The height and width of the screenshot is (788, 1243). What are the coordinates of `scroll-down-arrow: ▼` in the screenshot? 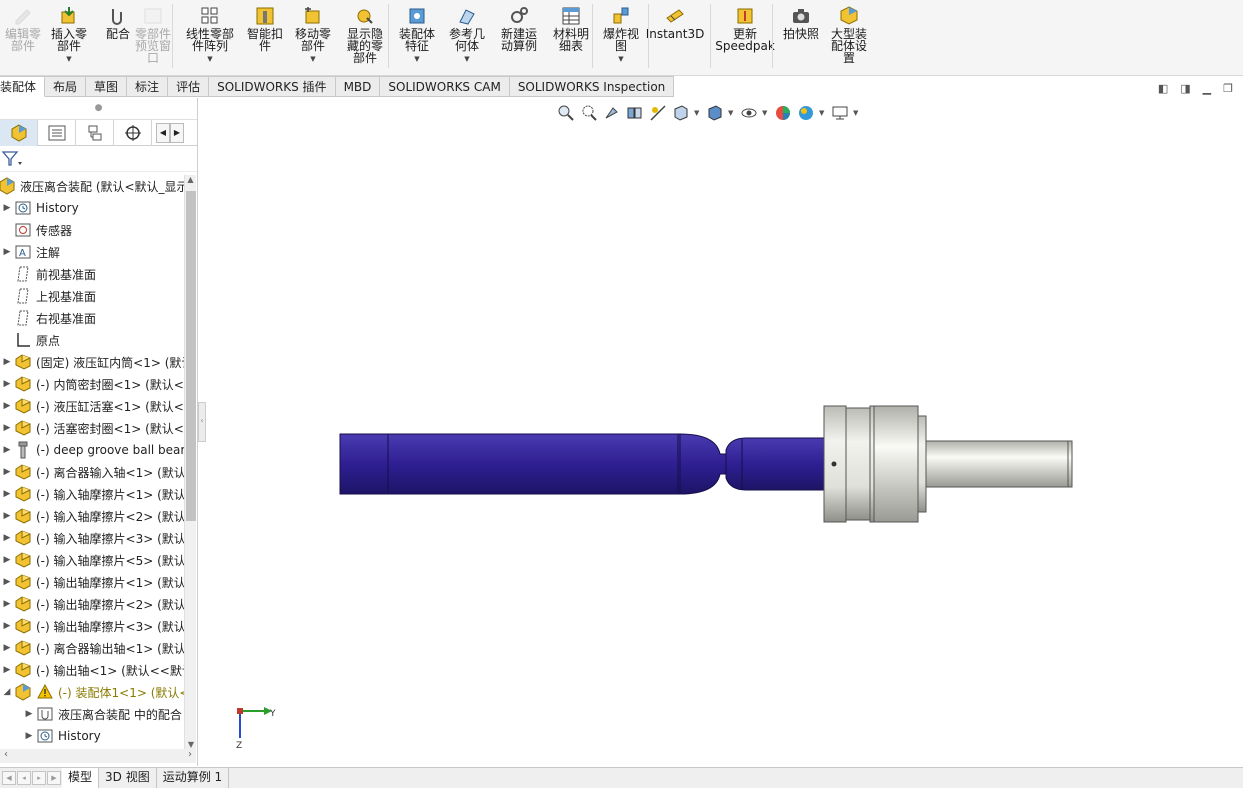 It's located at (191, 744).